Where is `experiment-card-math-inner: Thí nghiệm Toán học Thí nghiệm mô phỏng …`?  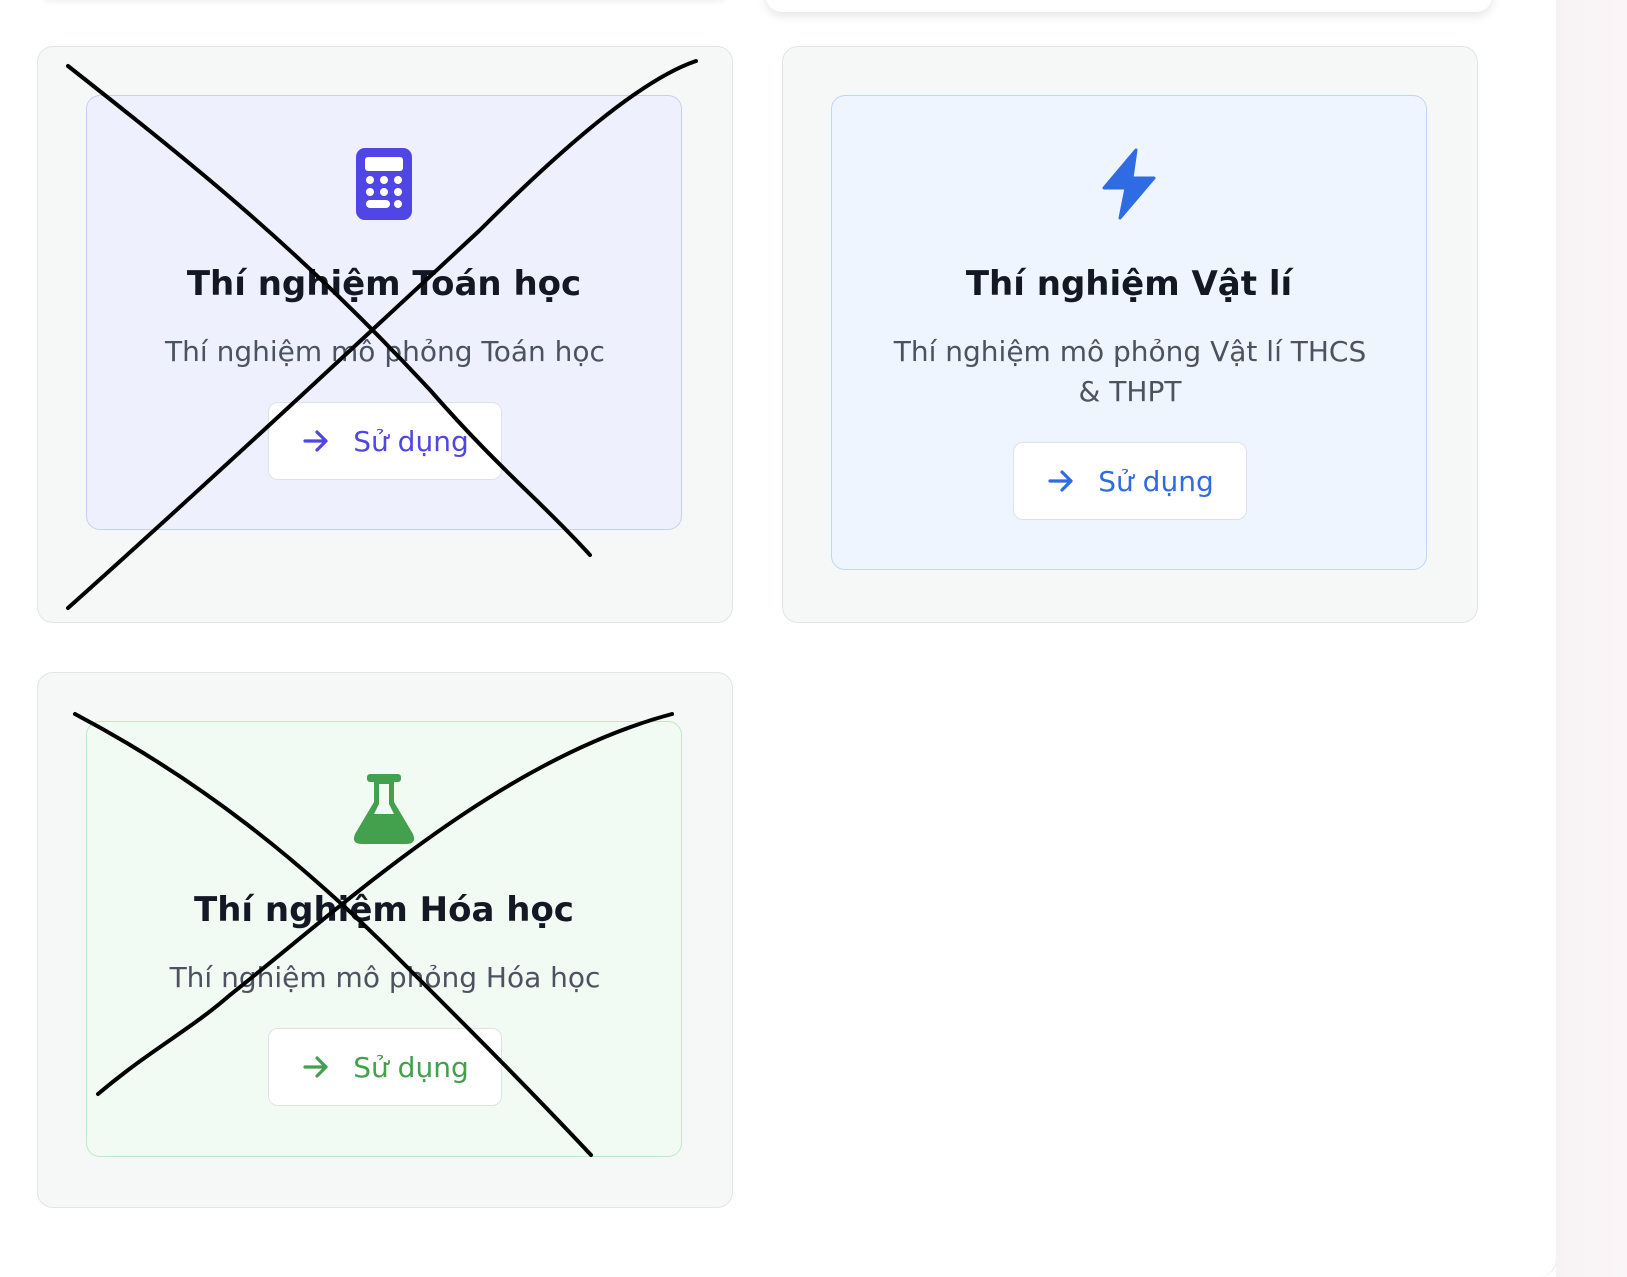 experiment-card-math-inner: Thí nghiệm Toán học Thí nghiệm mô phỏng … is located at coordinates (384, 312).